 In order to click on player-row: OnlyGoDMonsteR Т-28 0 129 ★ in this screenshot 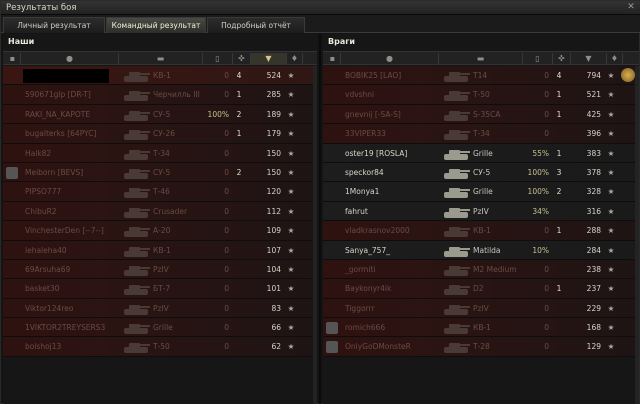, I will do `click(481, 347)`.